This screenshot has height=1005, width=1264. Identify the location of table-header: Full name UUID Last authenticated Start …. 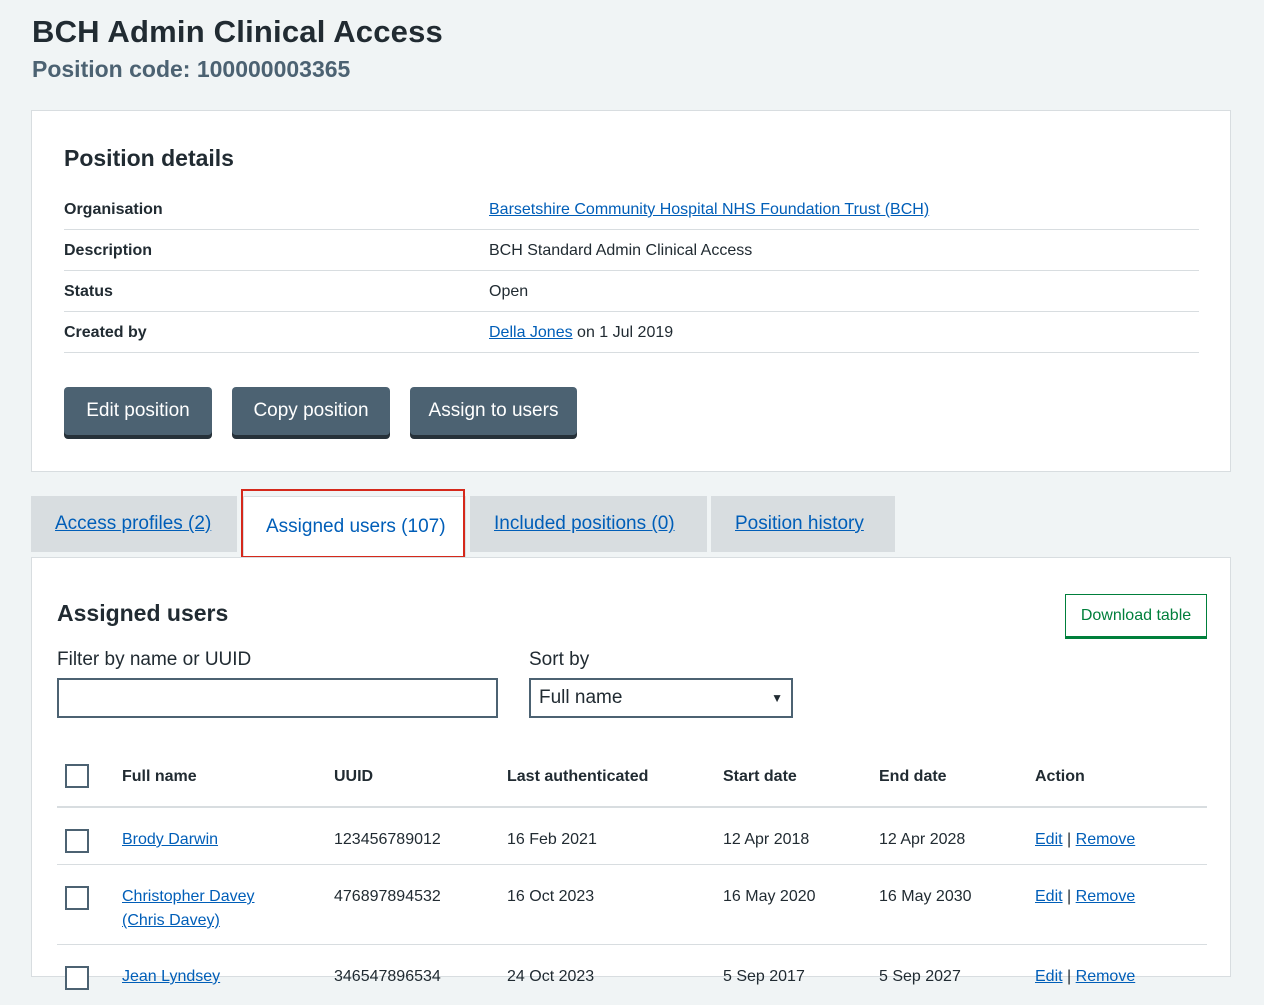
(632, 777).